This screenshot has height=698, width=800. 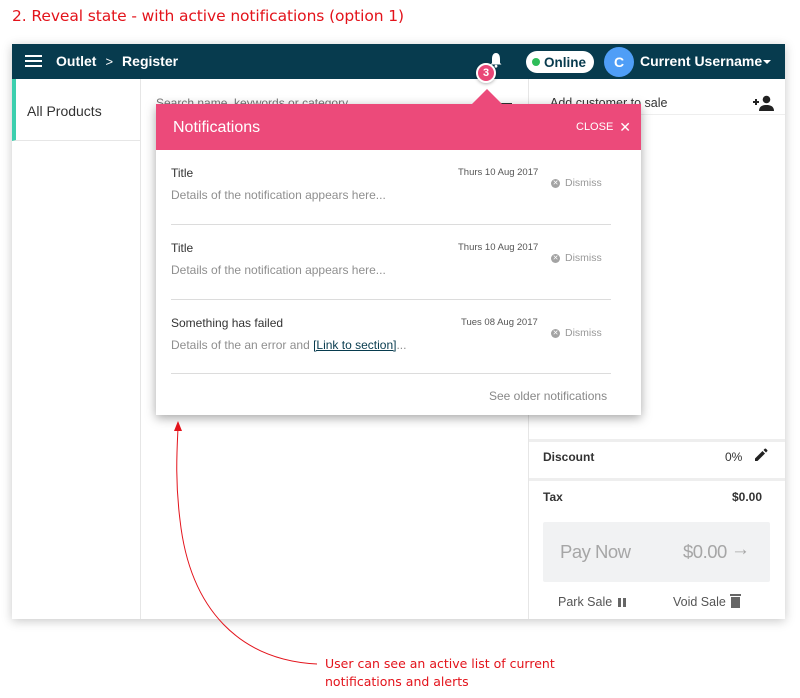 What do you see at coordinates (227, 323) in the screenshot?
I see `notification-title: Something has failed` at bounding box center [227, 323].